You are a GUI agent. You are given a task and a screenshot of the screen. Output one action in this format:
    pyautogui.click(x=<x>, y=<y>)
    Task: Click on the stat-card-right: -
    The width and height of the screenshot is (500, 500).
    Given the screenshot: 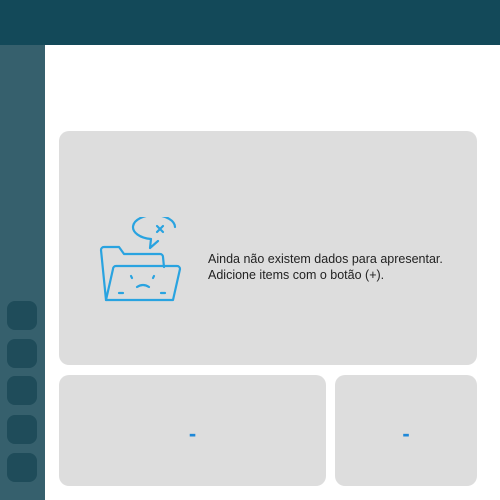 What is the action you would take?
    pyautogui.click(x=406, y=430)
    